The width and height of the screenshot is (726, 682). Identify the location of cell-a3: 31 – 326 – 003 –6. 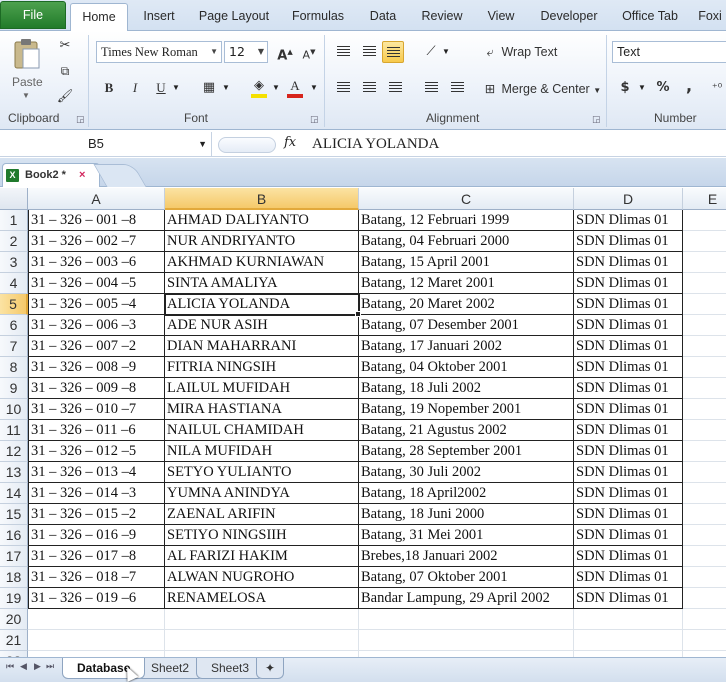
(96, 262).